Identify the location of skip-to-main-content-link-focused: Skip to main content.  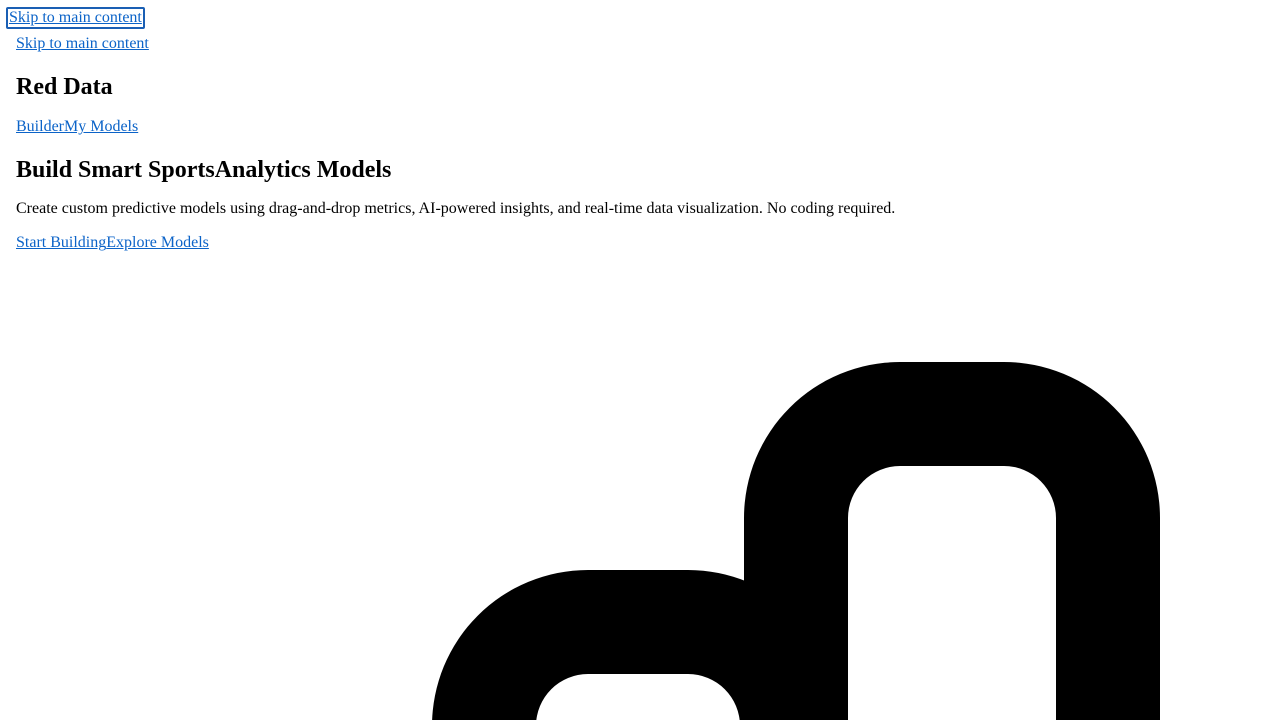
(75, 18).